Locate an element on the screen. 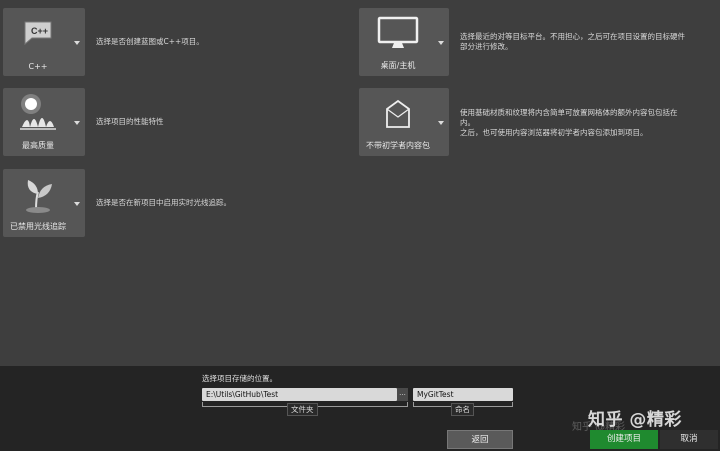 The width and height of the screenshot is (720, 451). cpp-icon: C++ is located at coordinates (38, 33).